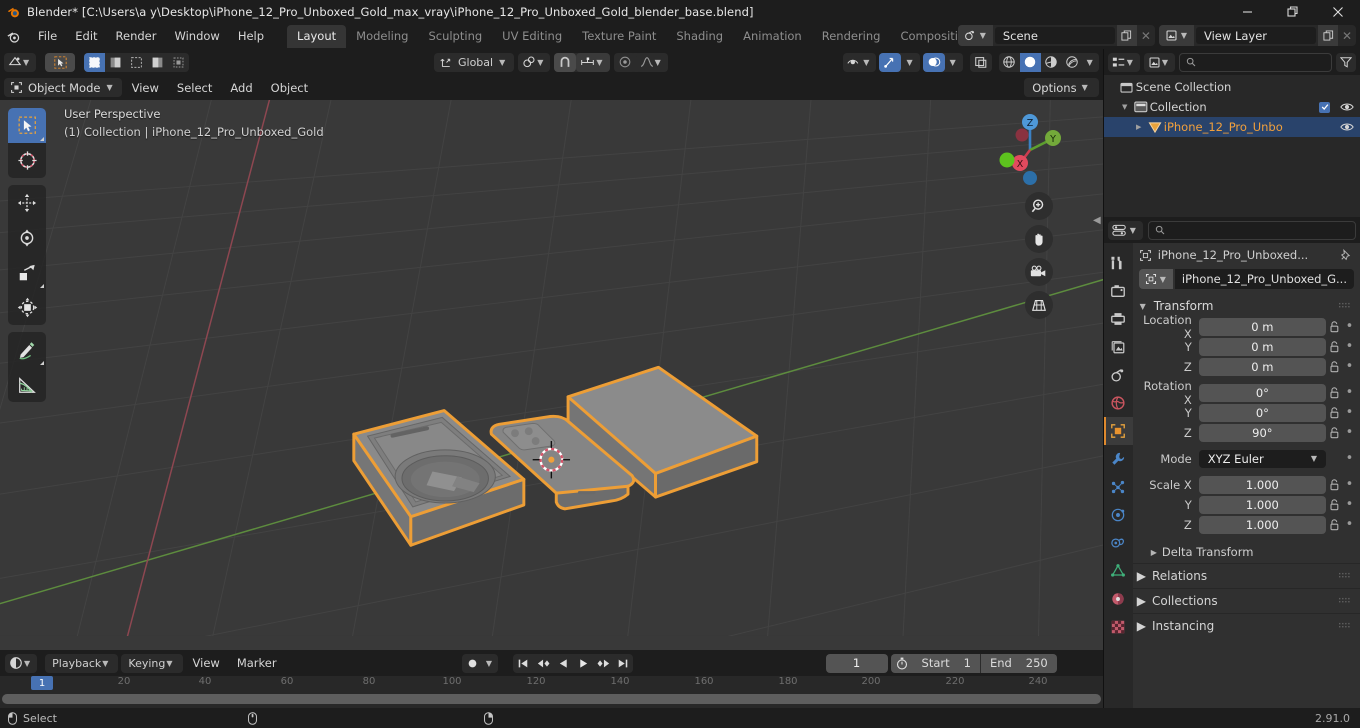 This screenshot has height=728, width=1360. Describe the element at coordinates (651, 62) in the screenshot. I see `proportional-falloff-button: ▼` at that location.